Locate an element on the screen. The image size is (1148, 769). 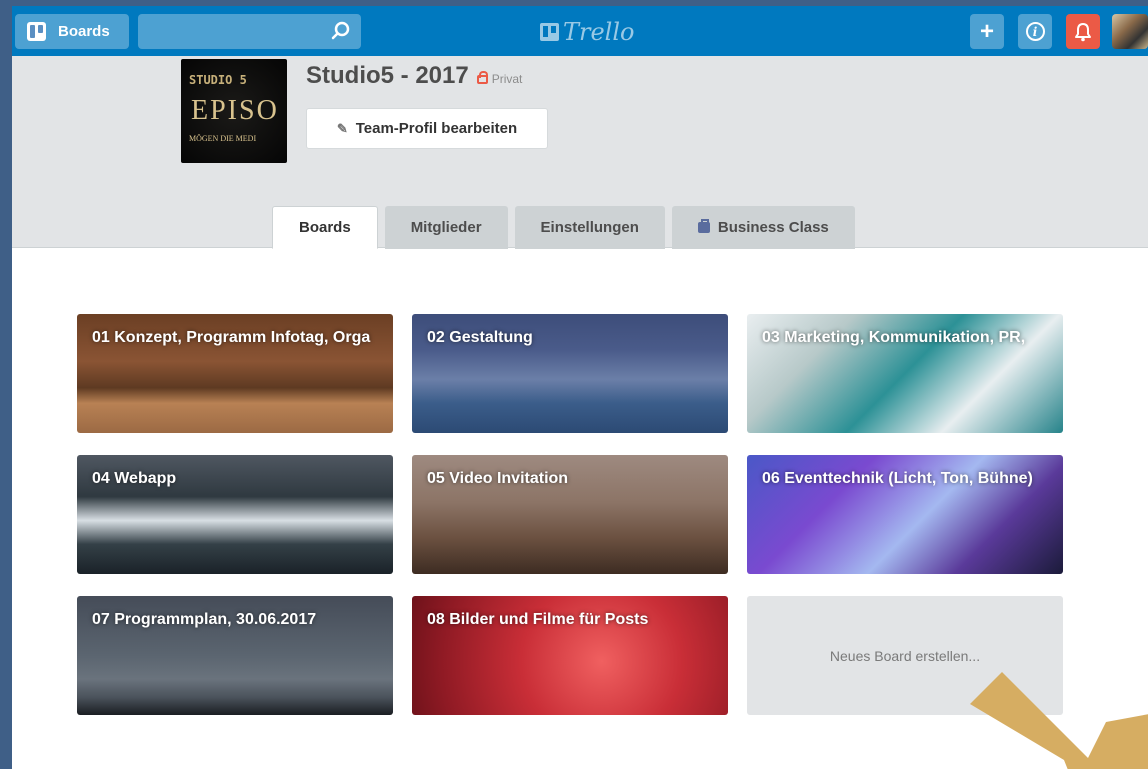
trello-logo: Trello is located at coordinates (587, 32).